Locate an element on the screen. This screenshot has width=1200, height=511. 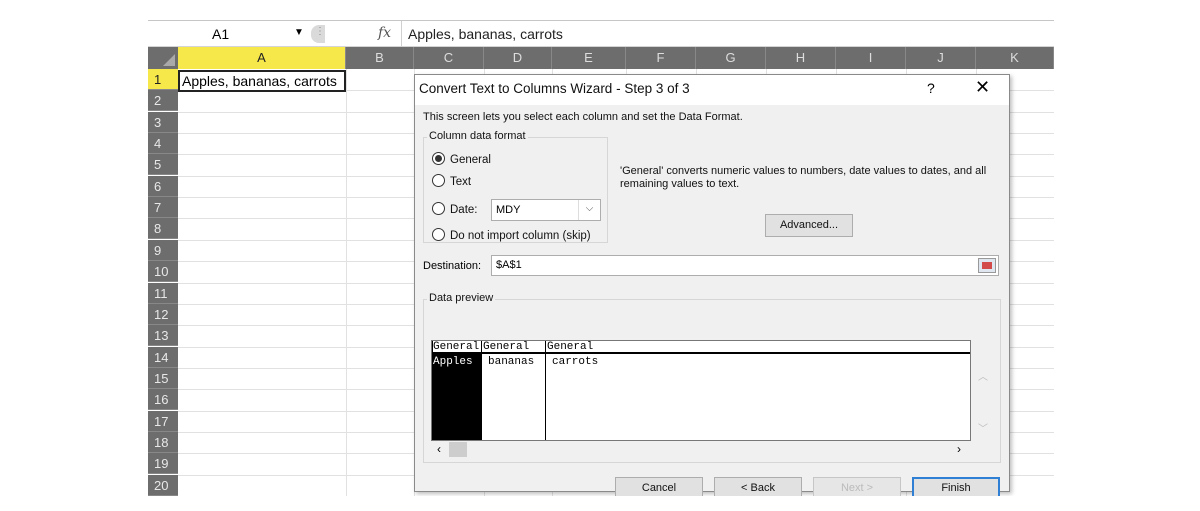
scroll-left-icon: ‹ is located at coordinates (439, 449).